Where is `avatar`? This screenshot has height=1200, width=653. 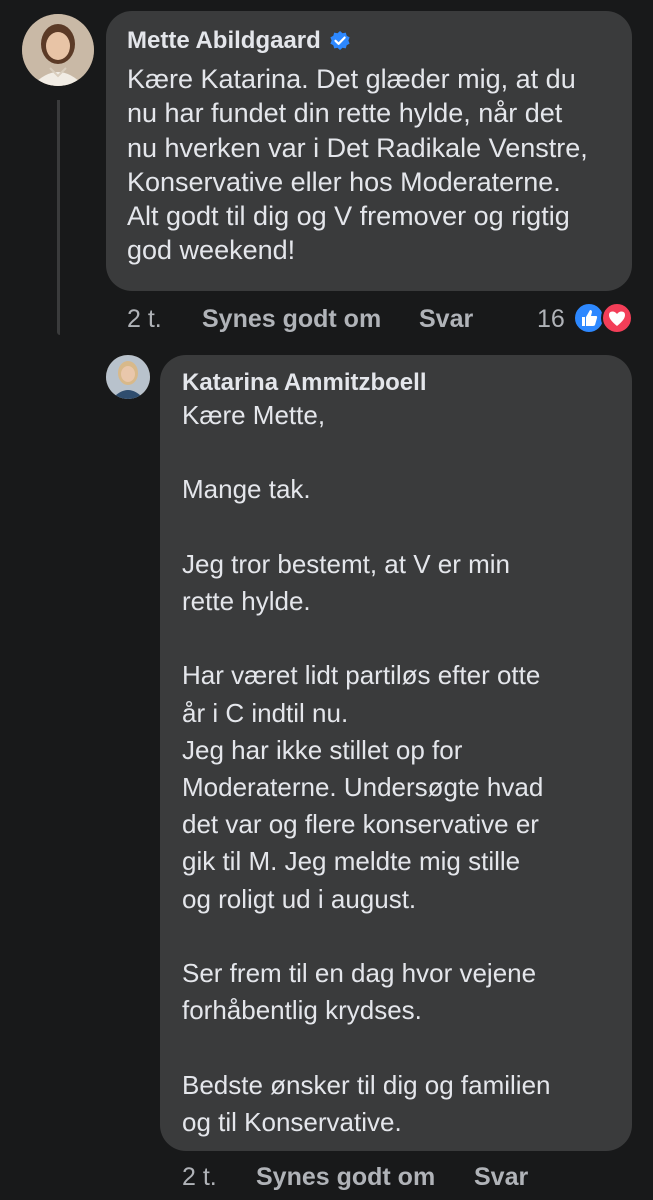
avatar is located at coordinates (58, 50).